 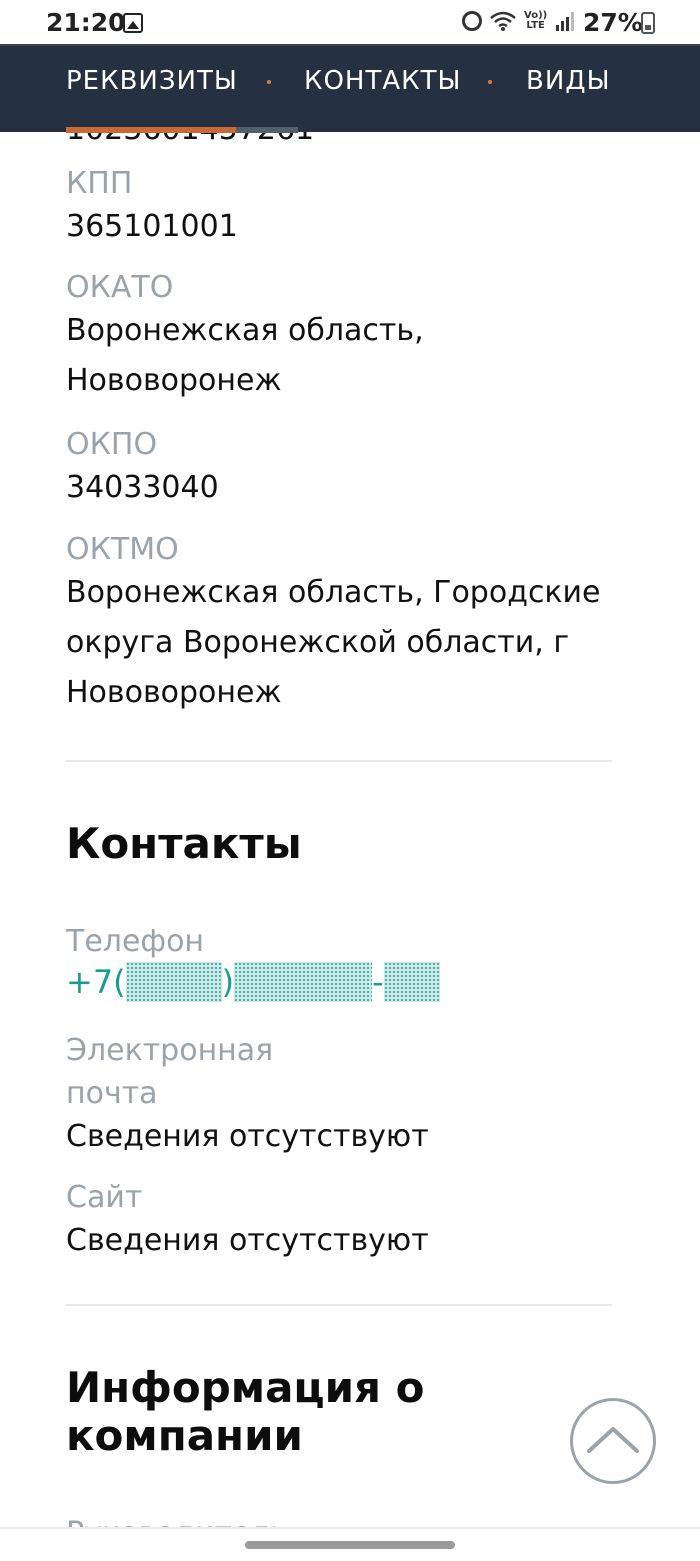 I want to click on company-info-heading: Информация о компании, so click(x=245, y=1412).